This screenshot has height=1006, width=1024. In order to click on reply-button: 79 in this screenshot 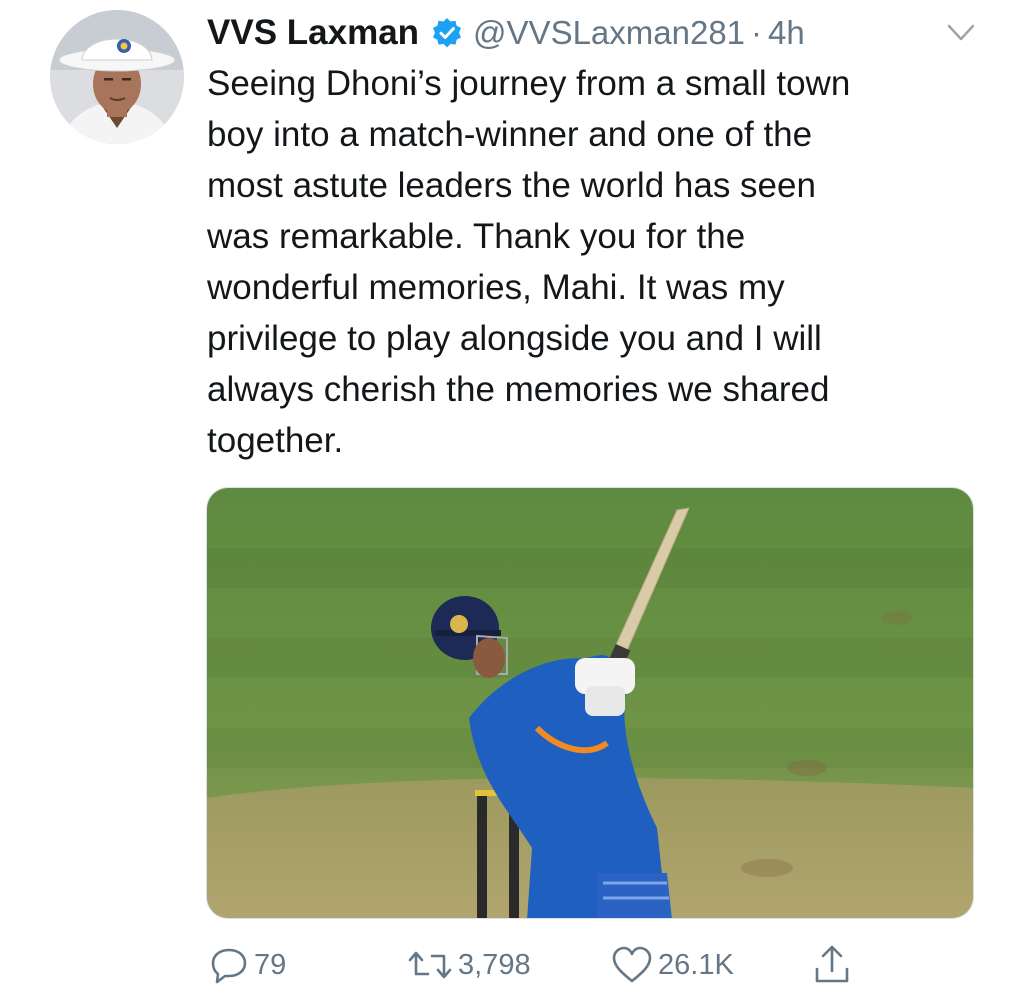, I will do `click(247, 965)`.